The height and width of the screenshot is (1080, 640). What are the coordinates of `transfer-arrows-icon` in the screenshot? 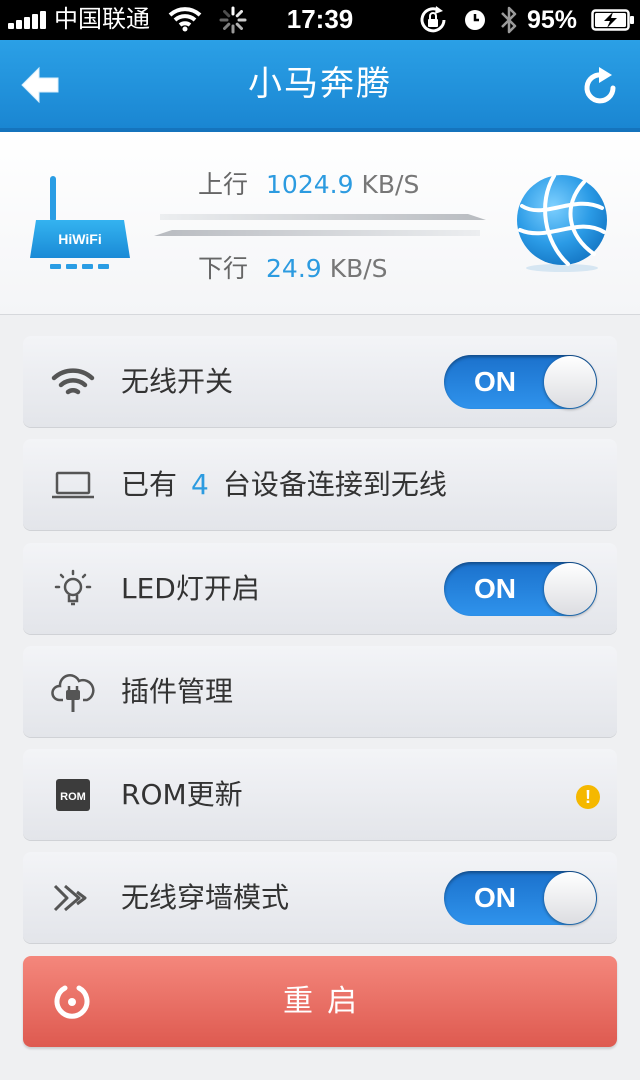 It's located at (320, 225).